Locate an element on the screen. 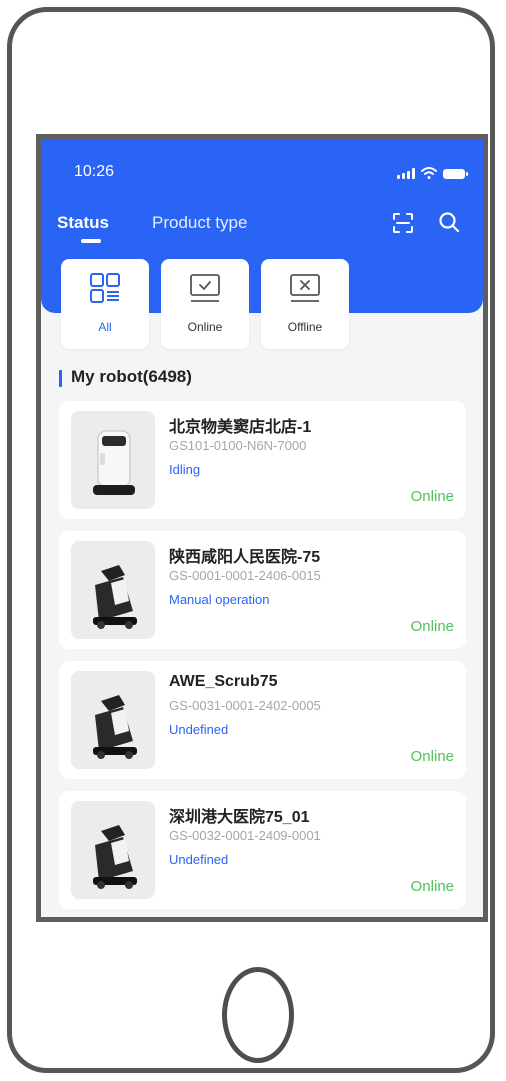 This screenshot has height=1081, width=506. tab-product-type: Product type is located at coordinates (199, 223).